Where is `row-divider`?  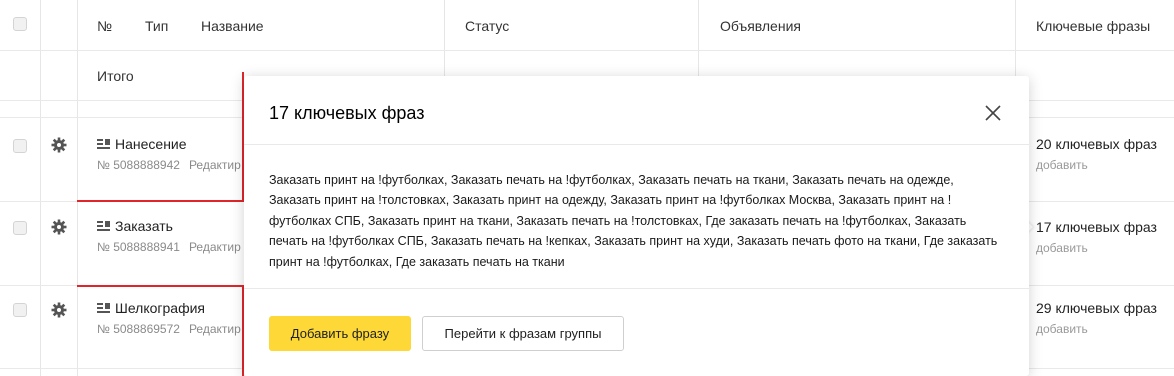
row-divider is located at coordinates (587, 50).